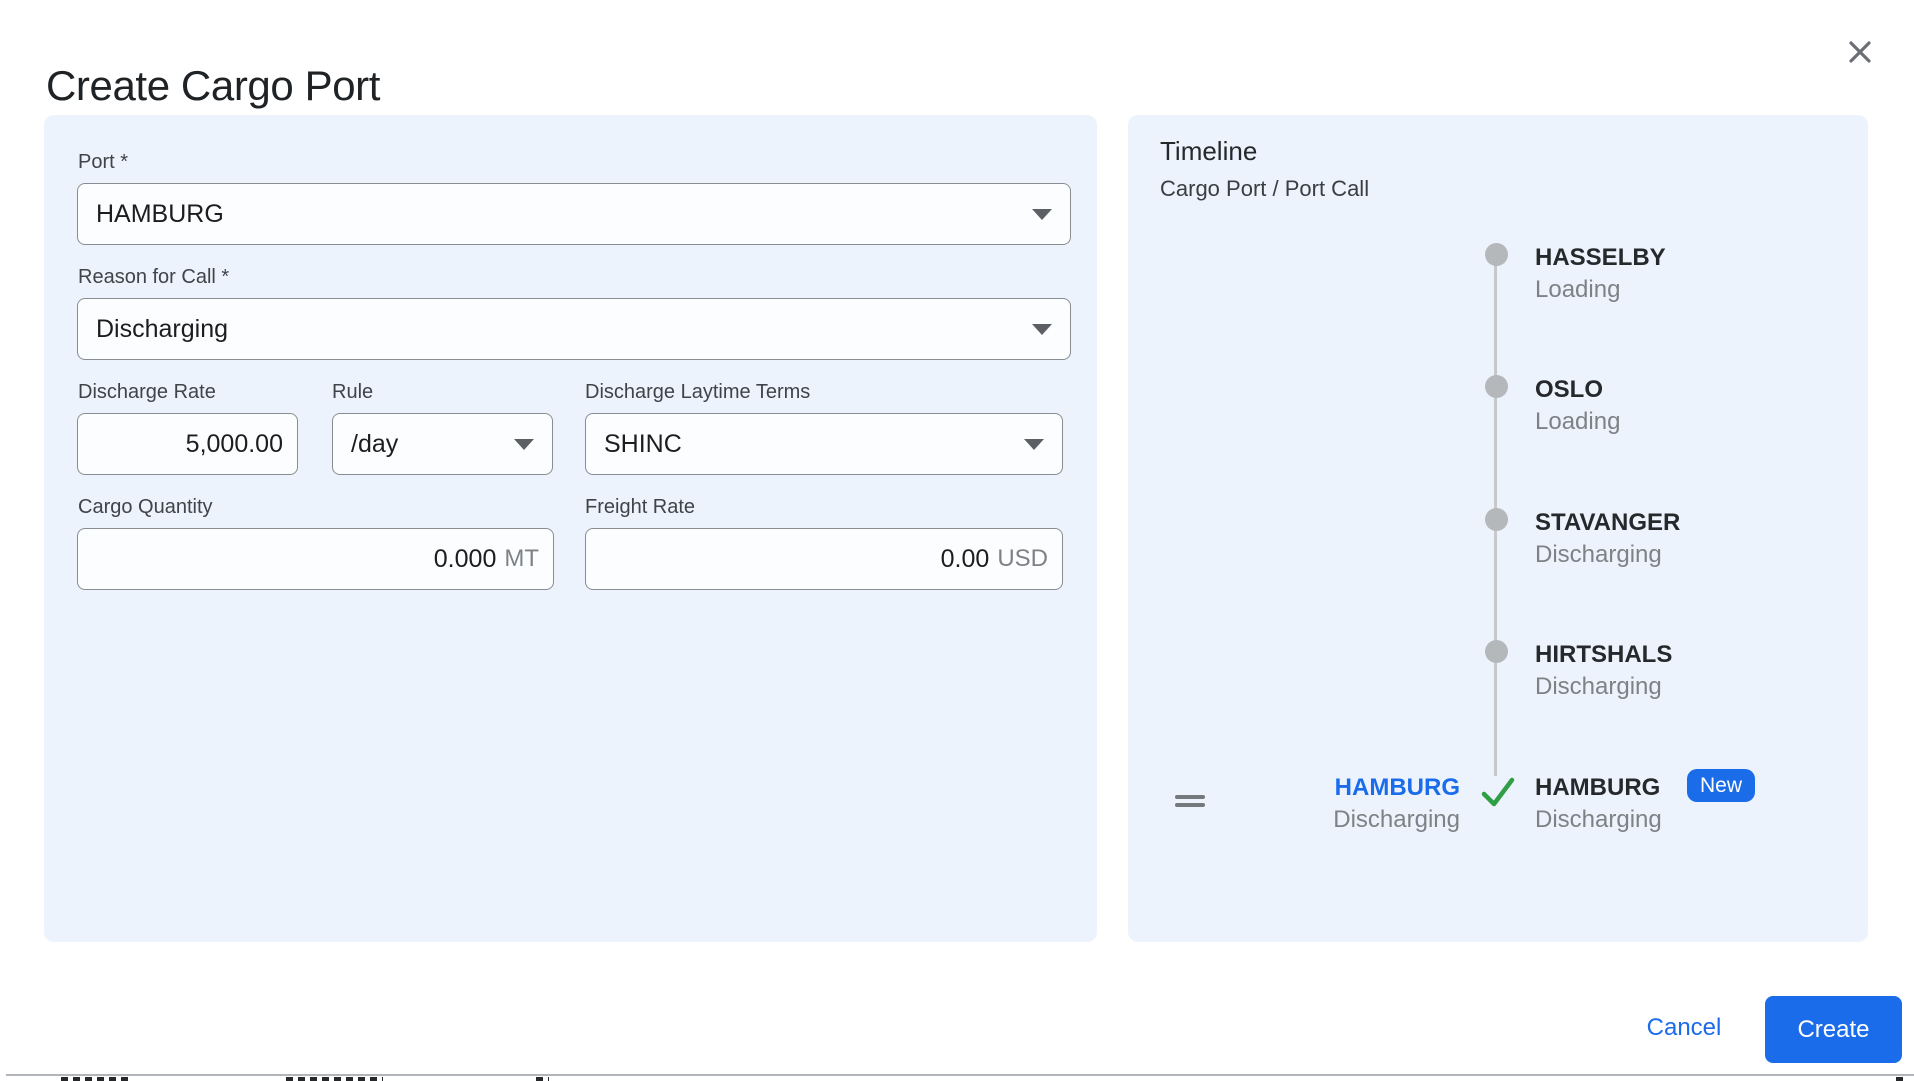  I want to click on cargo-quantity-input: 0.000 MT, so click(315, 559).